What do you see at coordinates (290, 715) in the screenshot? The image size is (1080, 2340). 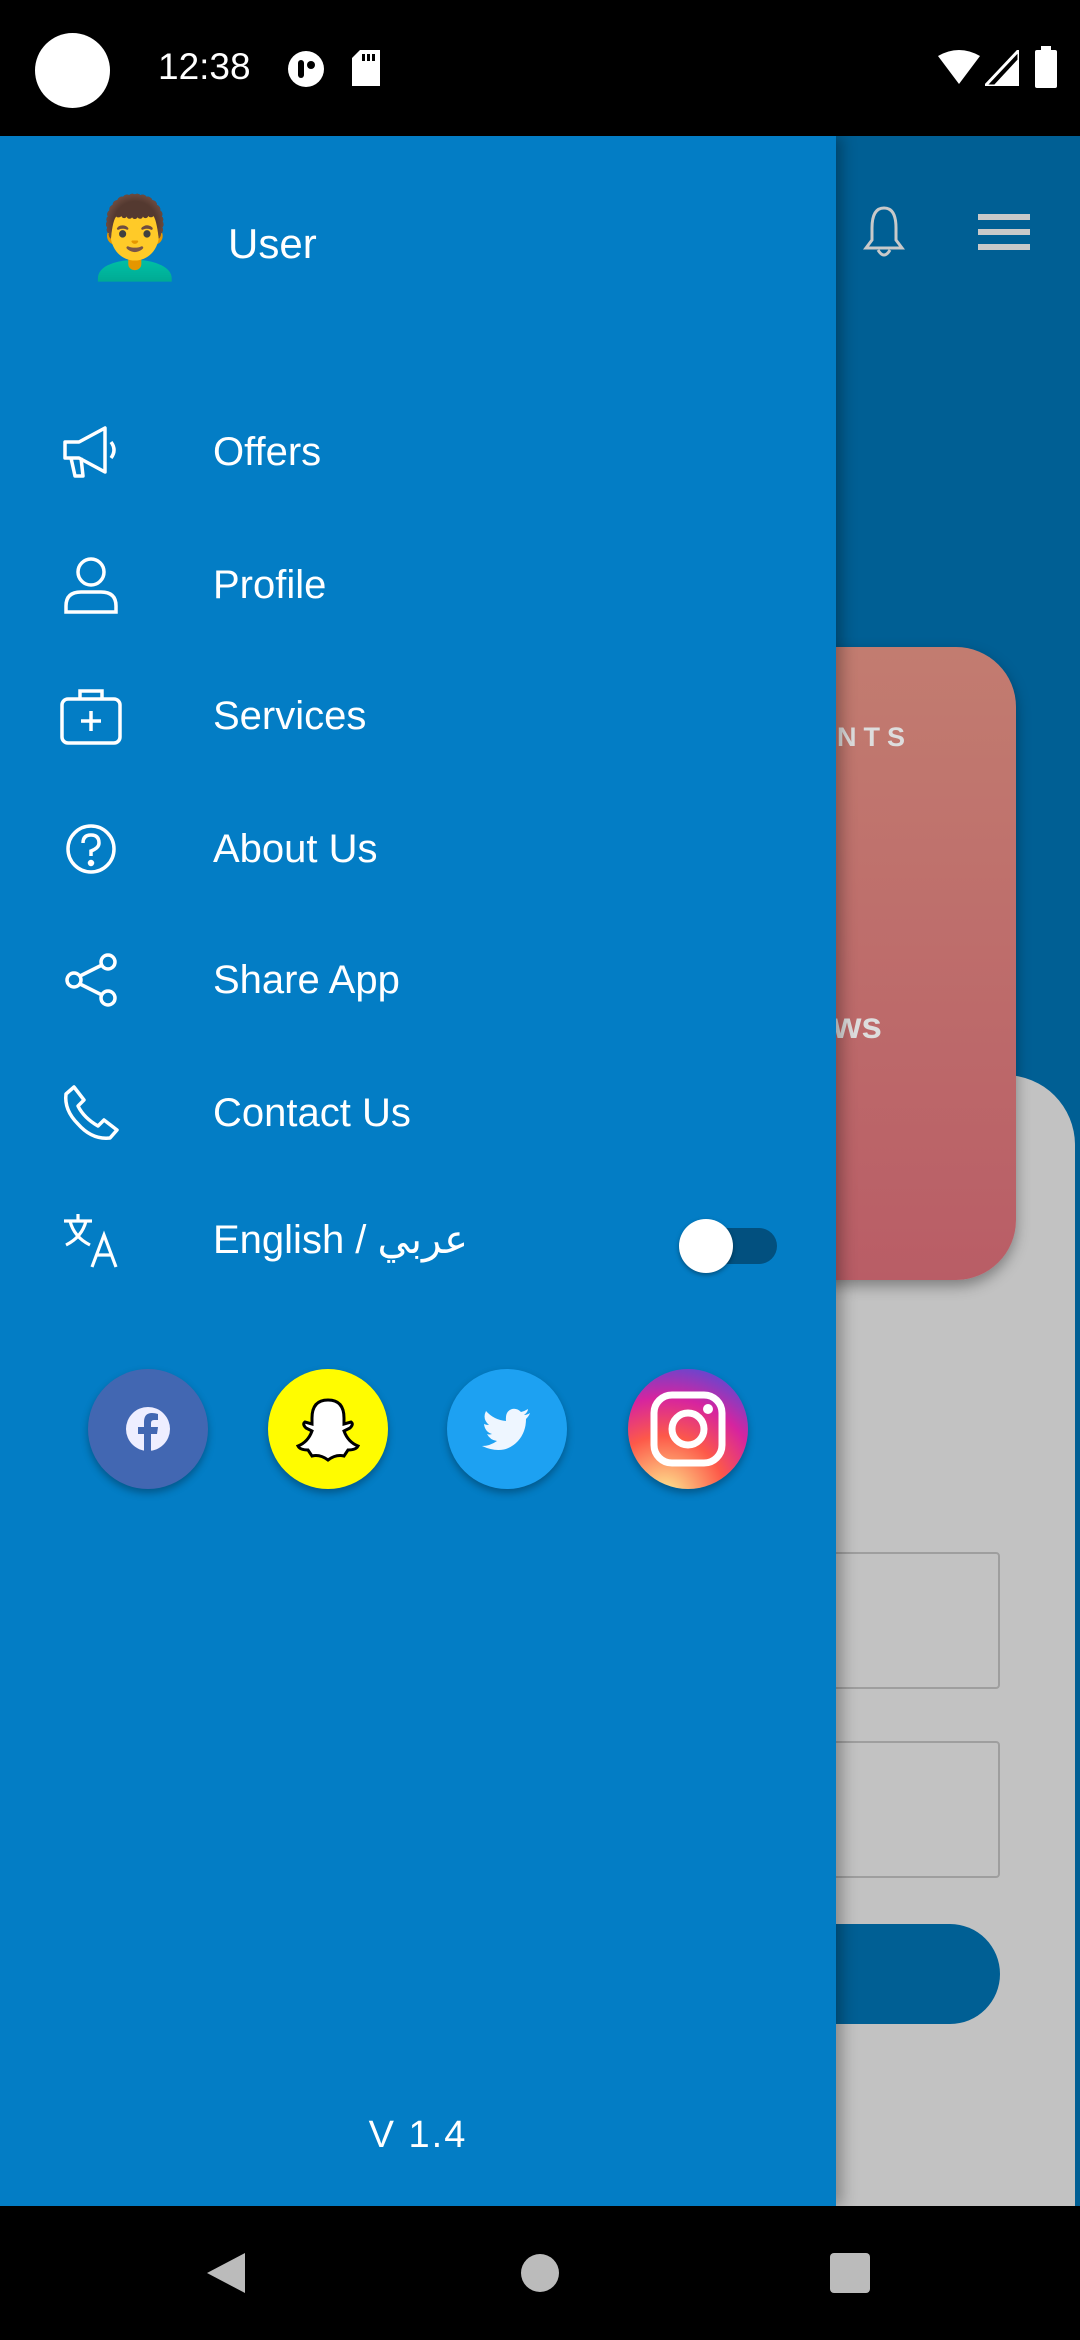 I see `menu-item-label: Services` at bounding box center [290, 715].